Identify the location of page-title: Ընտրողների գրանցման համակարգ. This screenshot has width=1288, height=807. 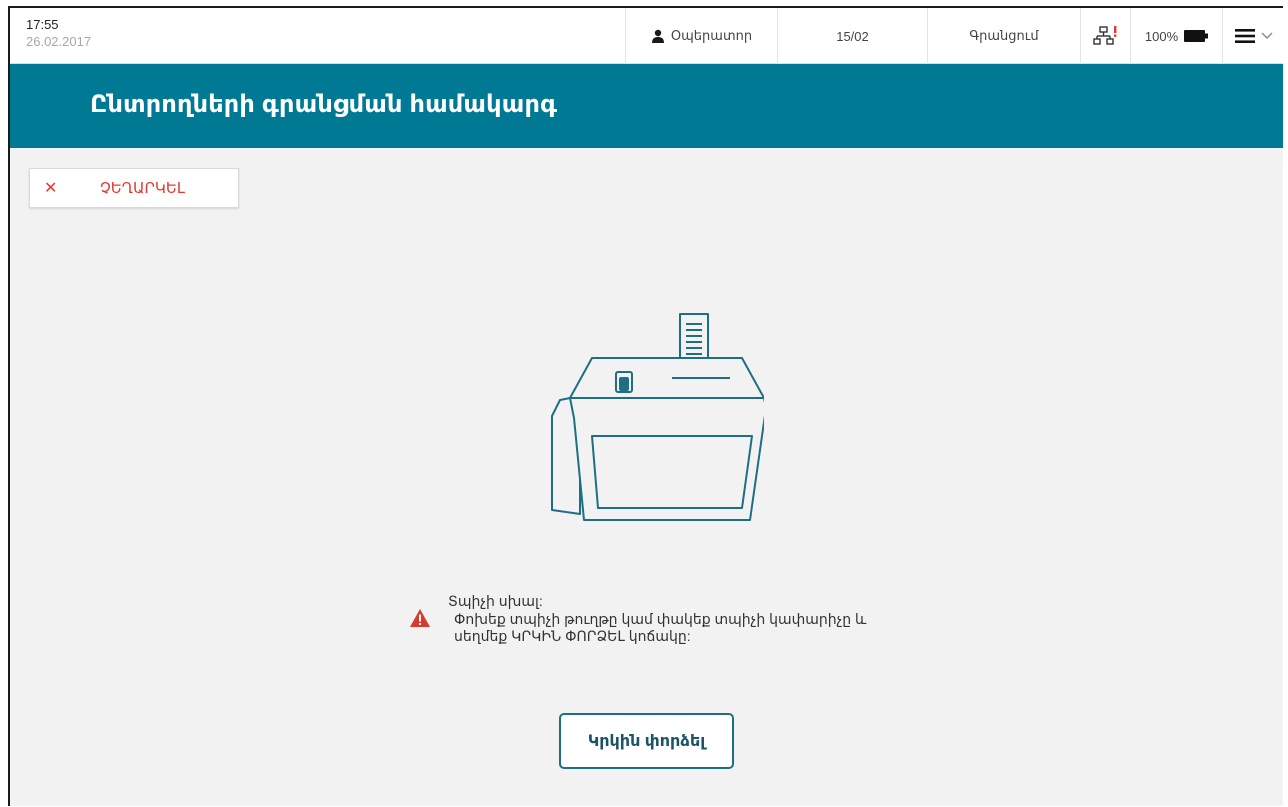
(324, 104).